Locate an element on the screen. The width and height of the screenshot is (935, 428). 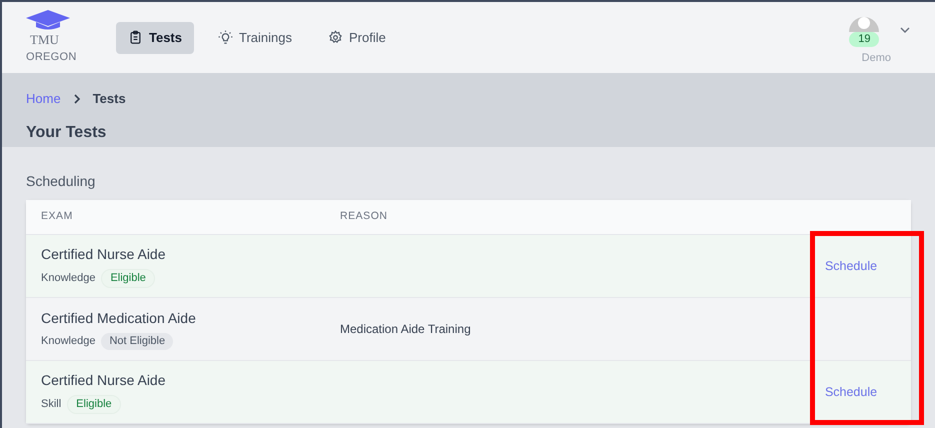
column-header: REASON is located at coordinates (364, 216).